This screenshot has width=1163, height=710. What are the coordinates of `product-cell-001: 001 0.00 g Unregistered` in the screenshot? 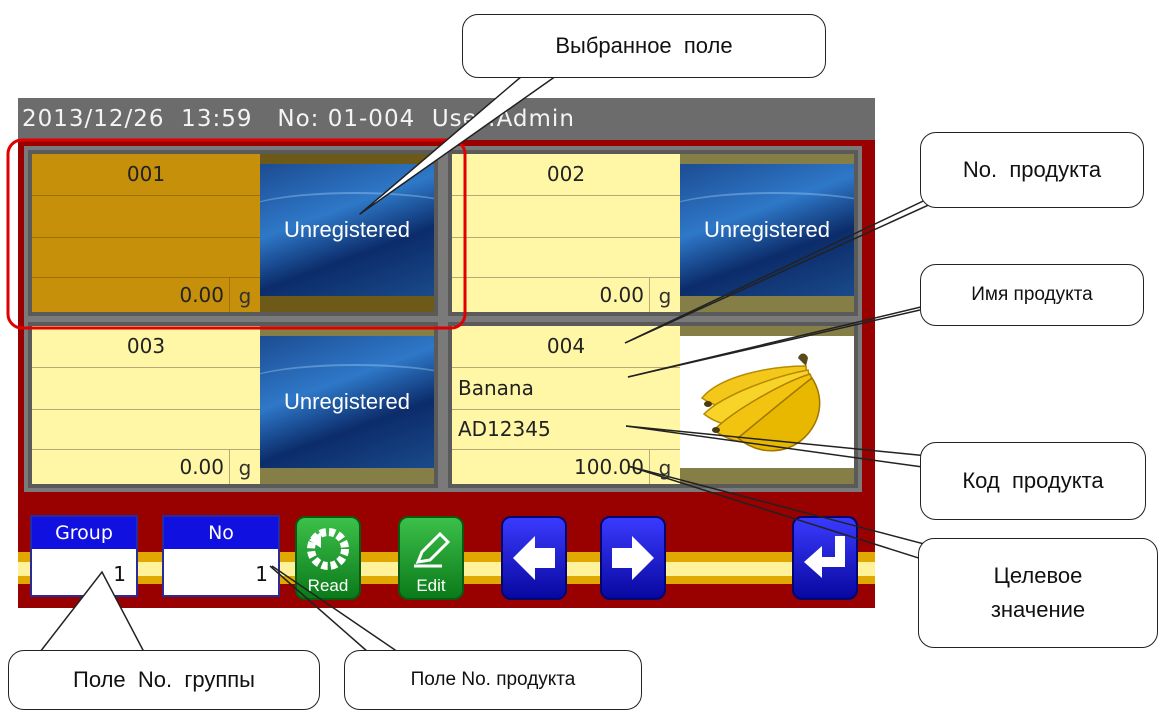 It's located at (233, 233).